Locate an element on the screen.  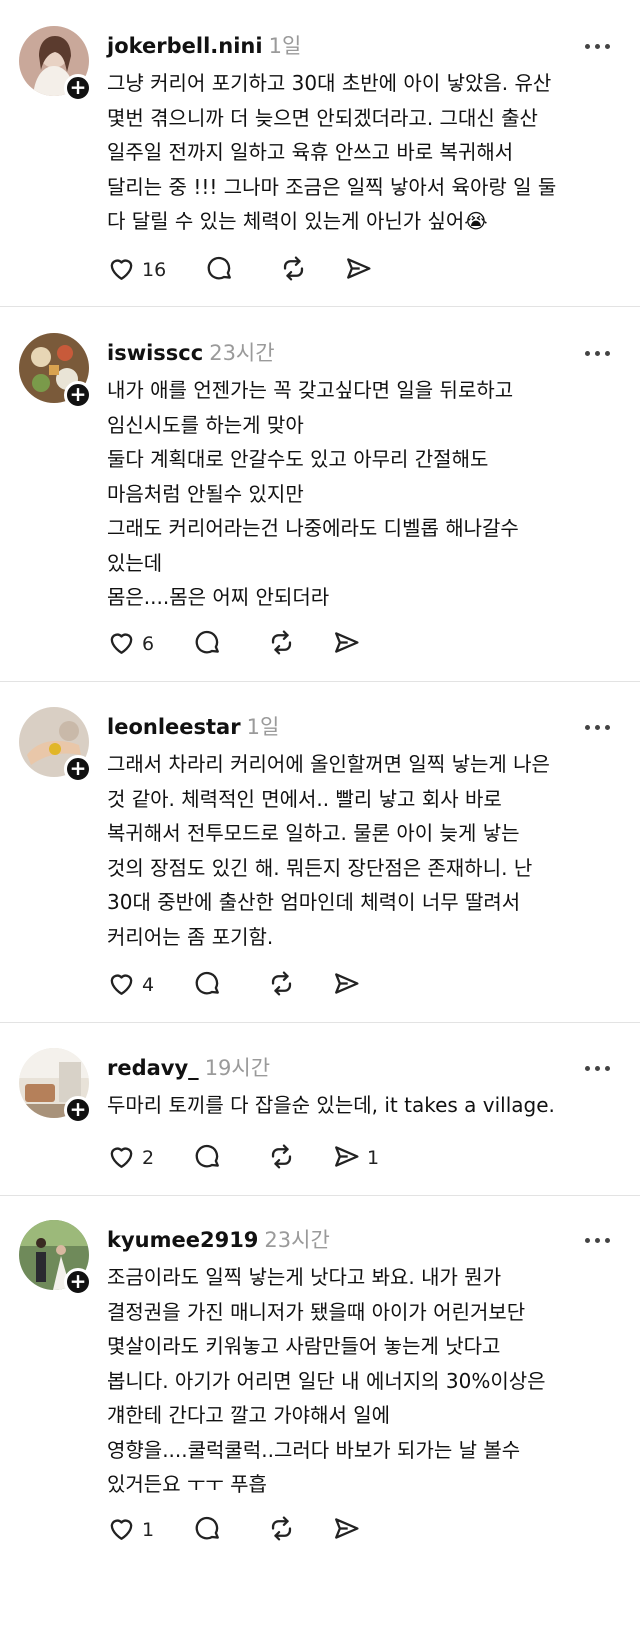
like-count: 4 is located at coordinates (148, 985).